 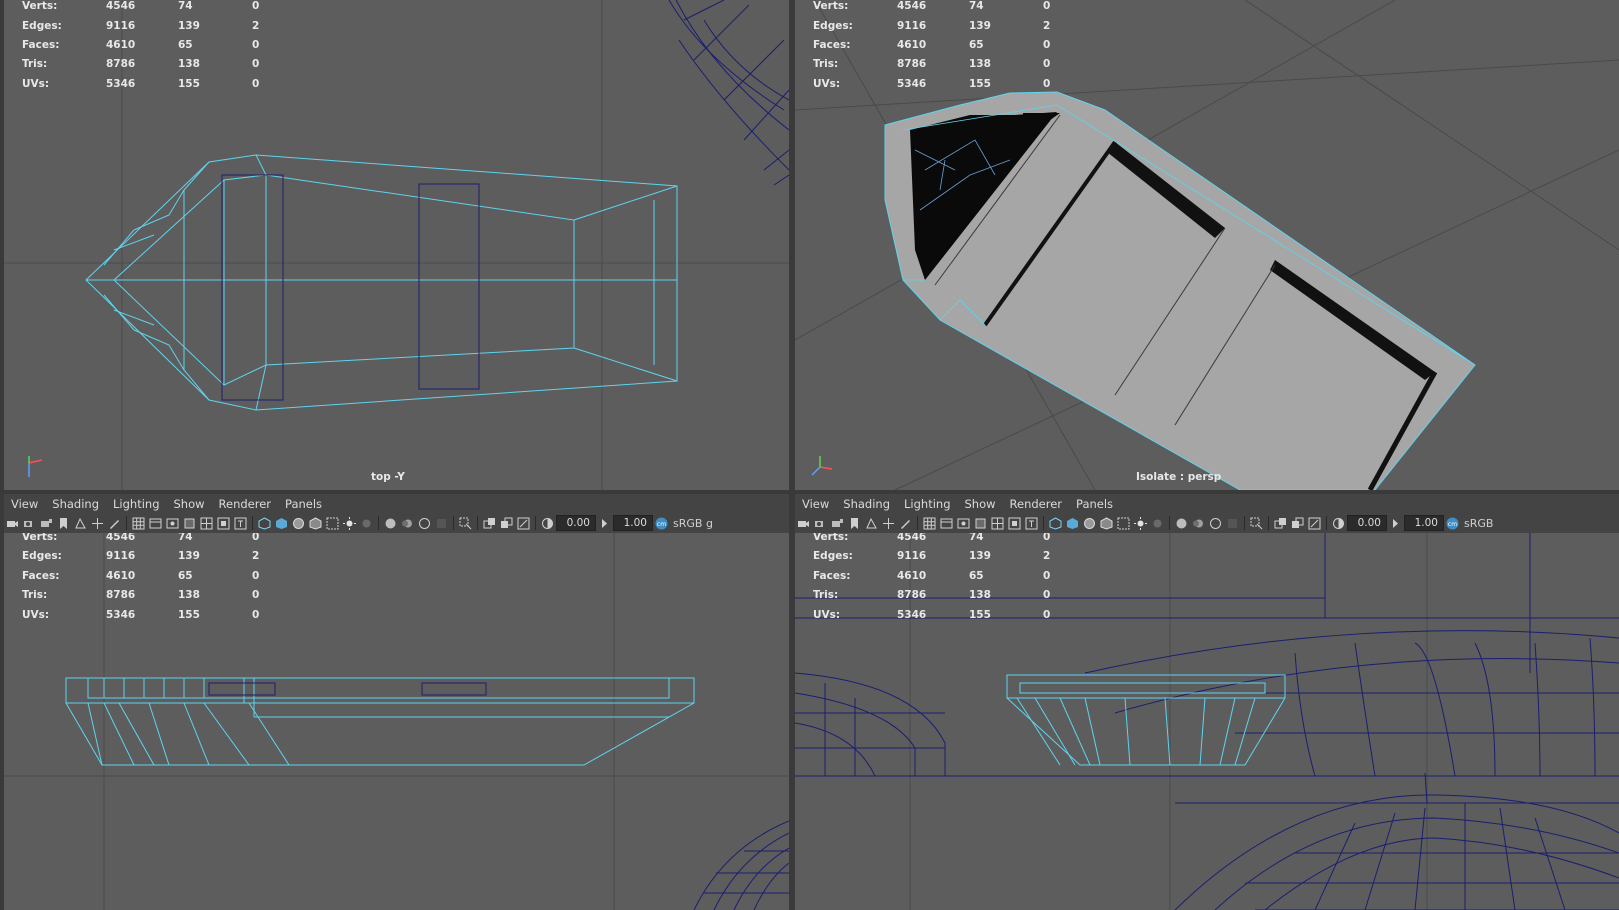 What do you see at coordinates (826, 595) in the screenshot?
I see `hud-label: Tris:` at bounding box center [826, 595].